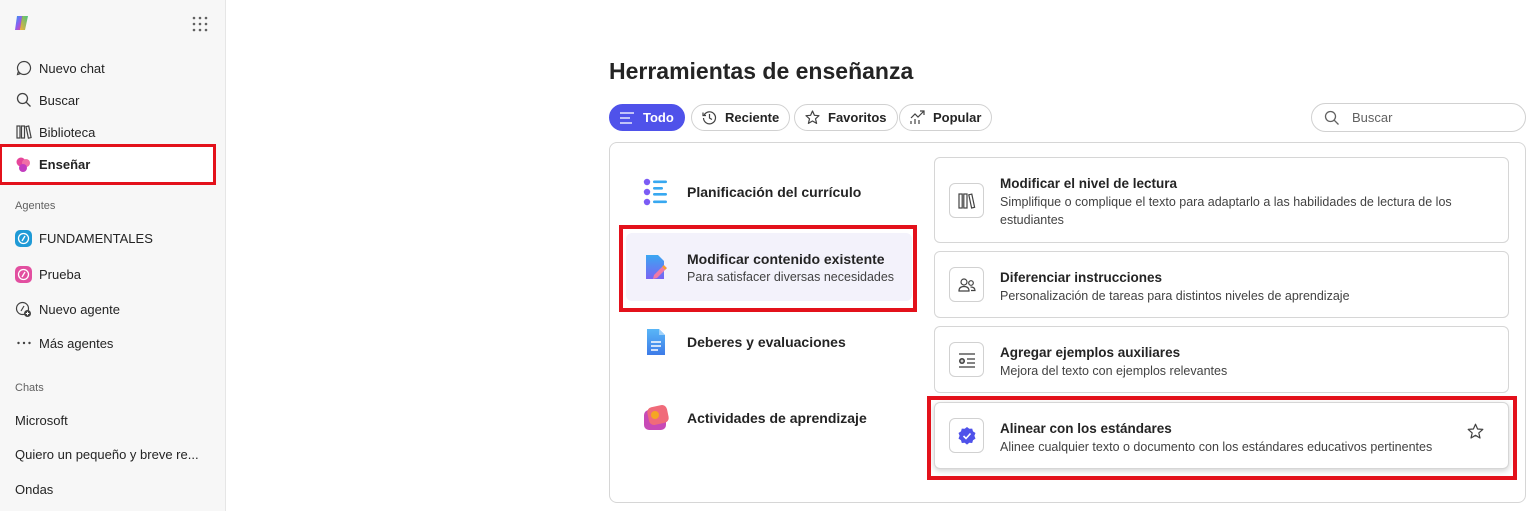 This screenshot has width=1535, height=511. What do you see at coordinates (29, 388) in the screenshot?
I see `chats-section-label: Chats` at bounding box center [29, 388].